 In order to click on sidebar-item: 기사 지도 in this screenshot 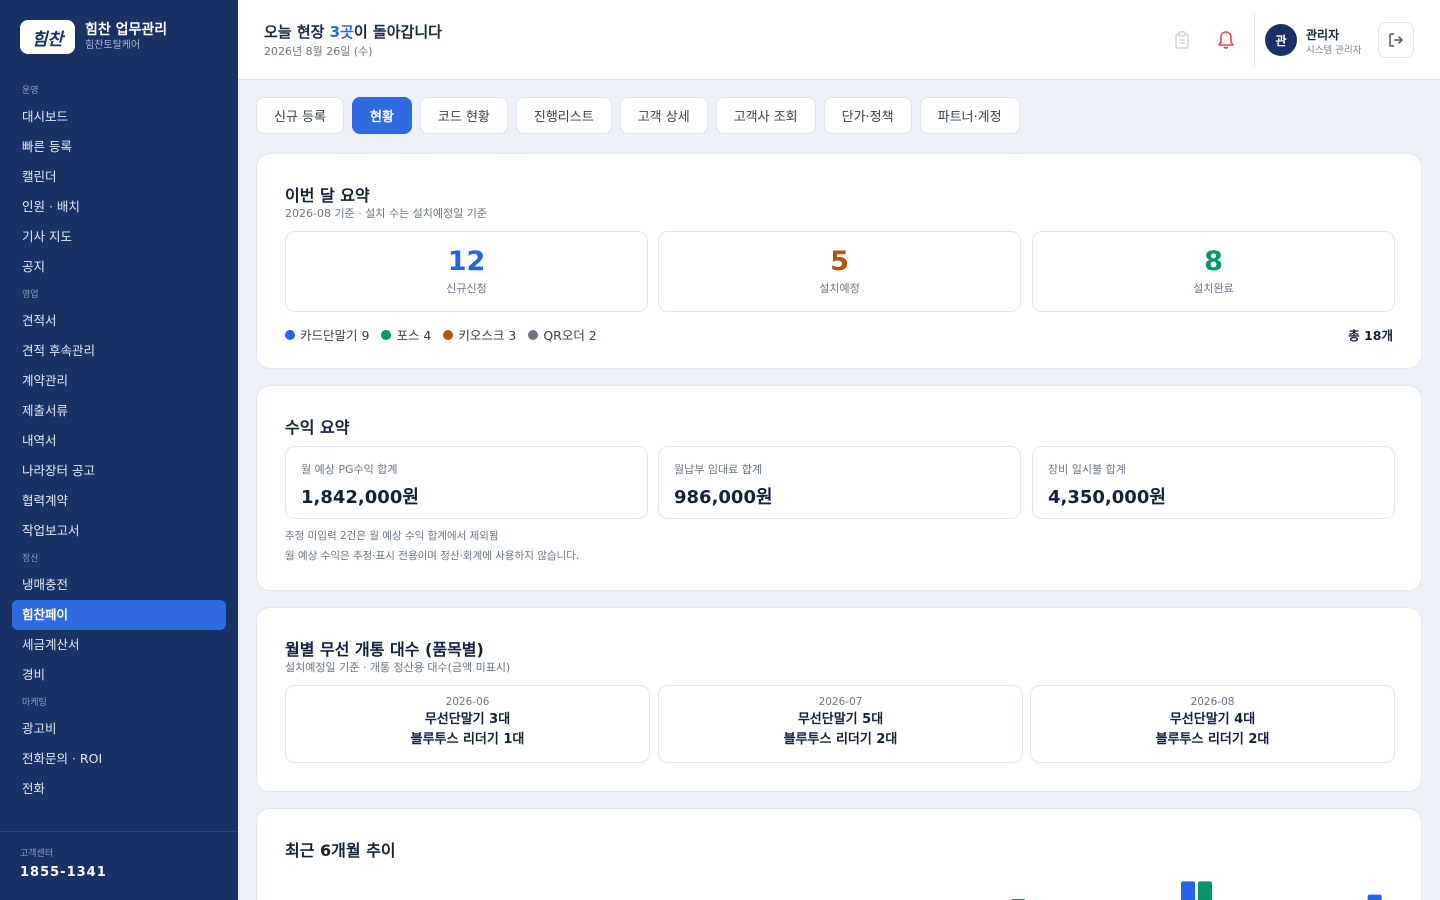, I will do `click(119, 237)`.